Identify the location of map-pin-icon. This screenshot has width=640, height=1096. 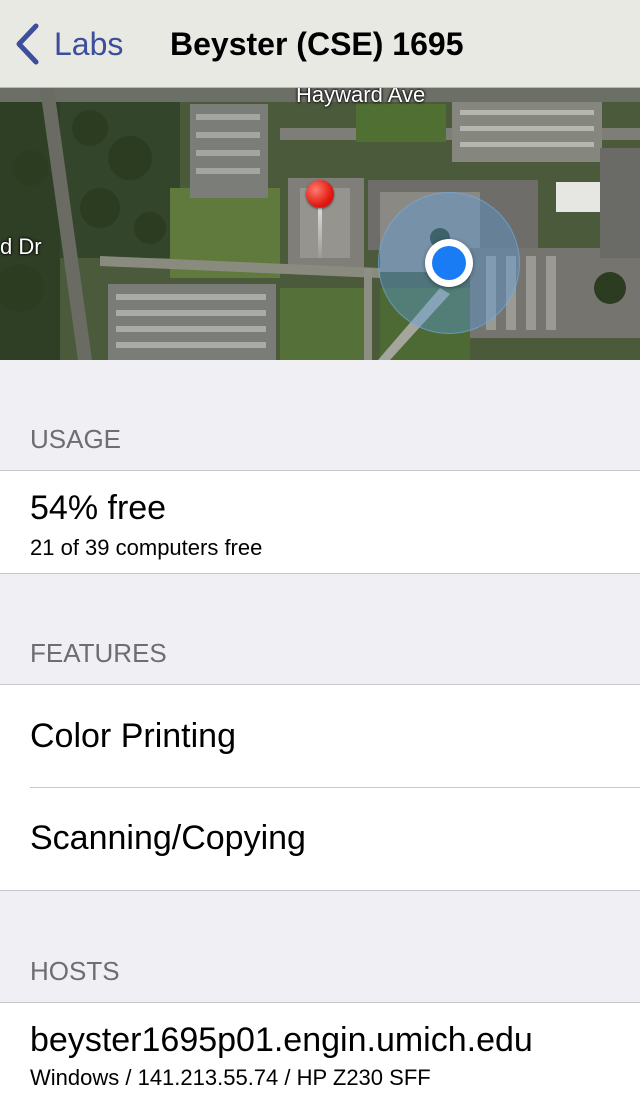
(320, 220).